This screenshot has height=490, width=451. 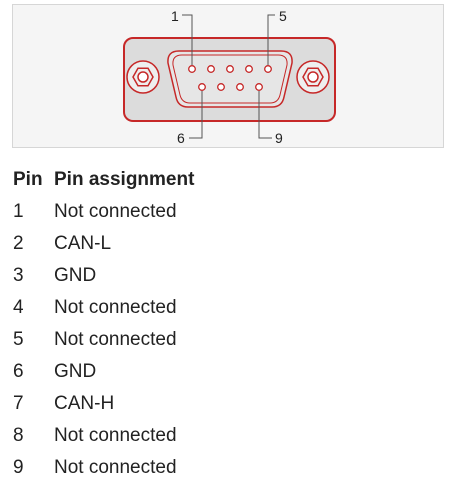 What do you see at coordinates (18, 403) in the screenshot?
I see `pin-number: 7` at bounding box center [18, 403].